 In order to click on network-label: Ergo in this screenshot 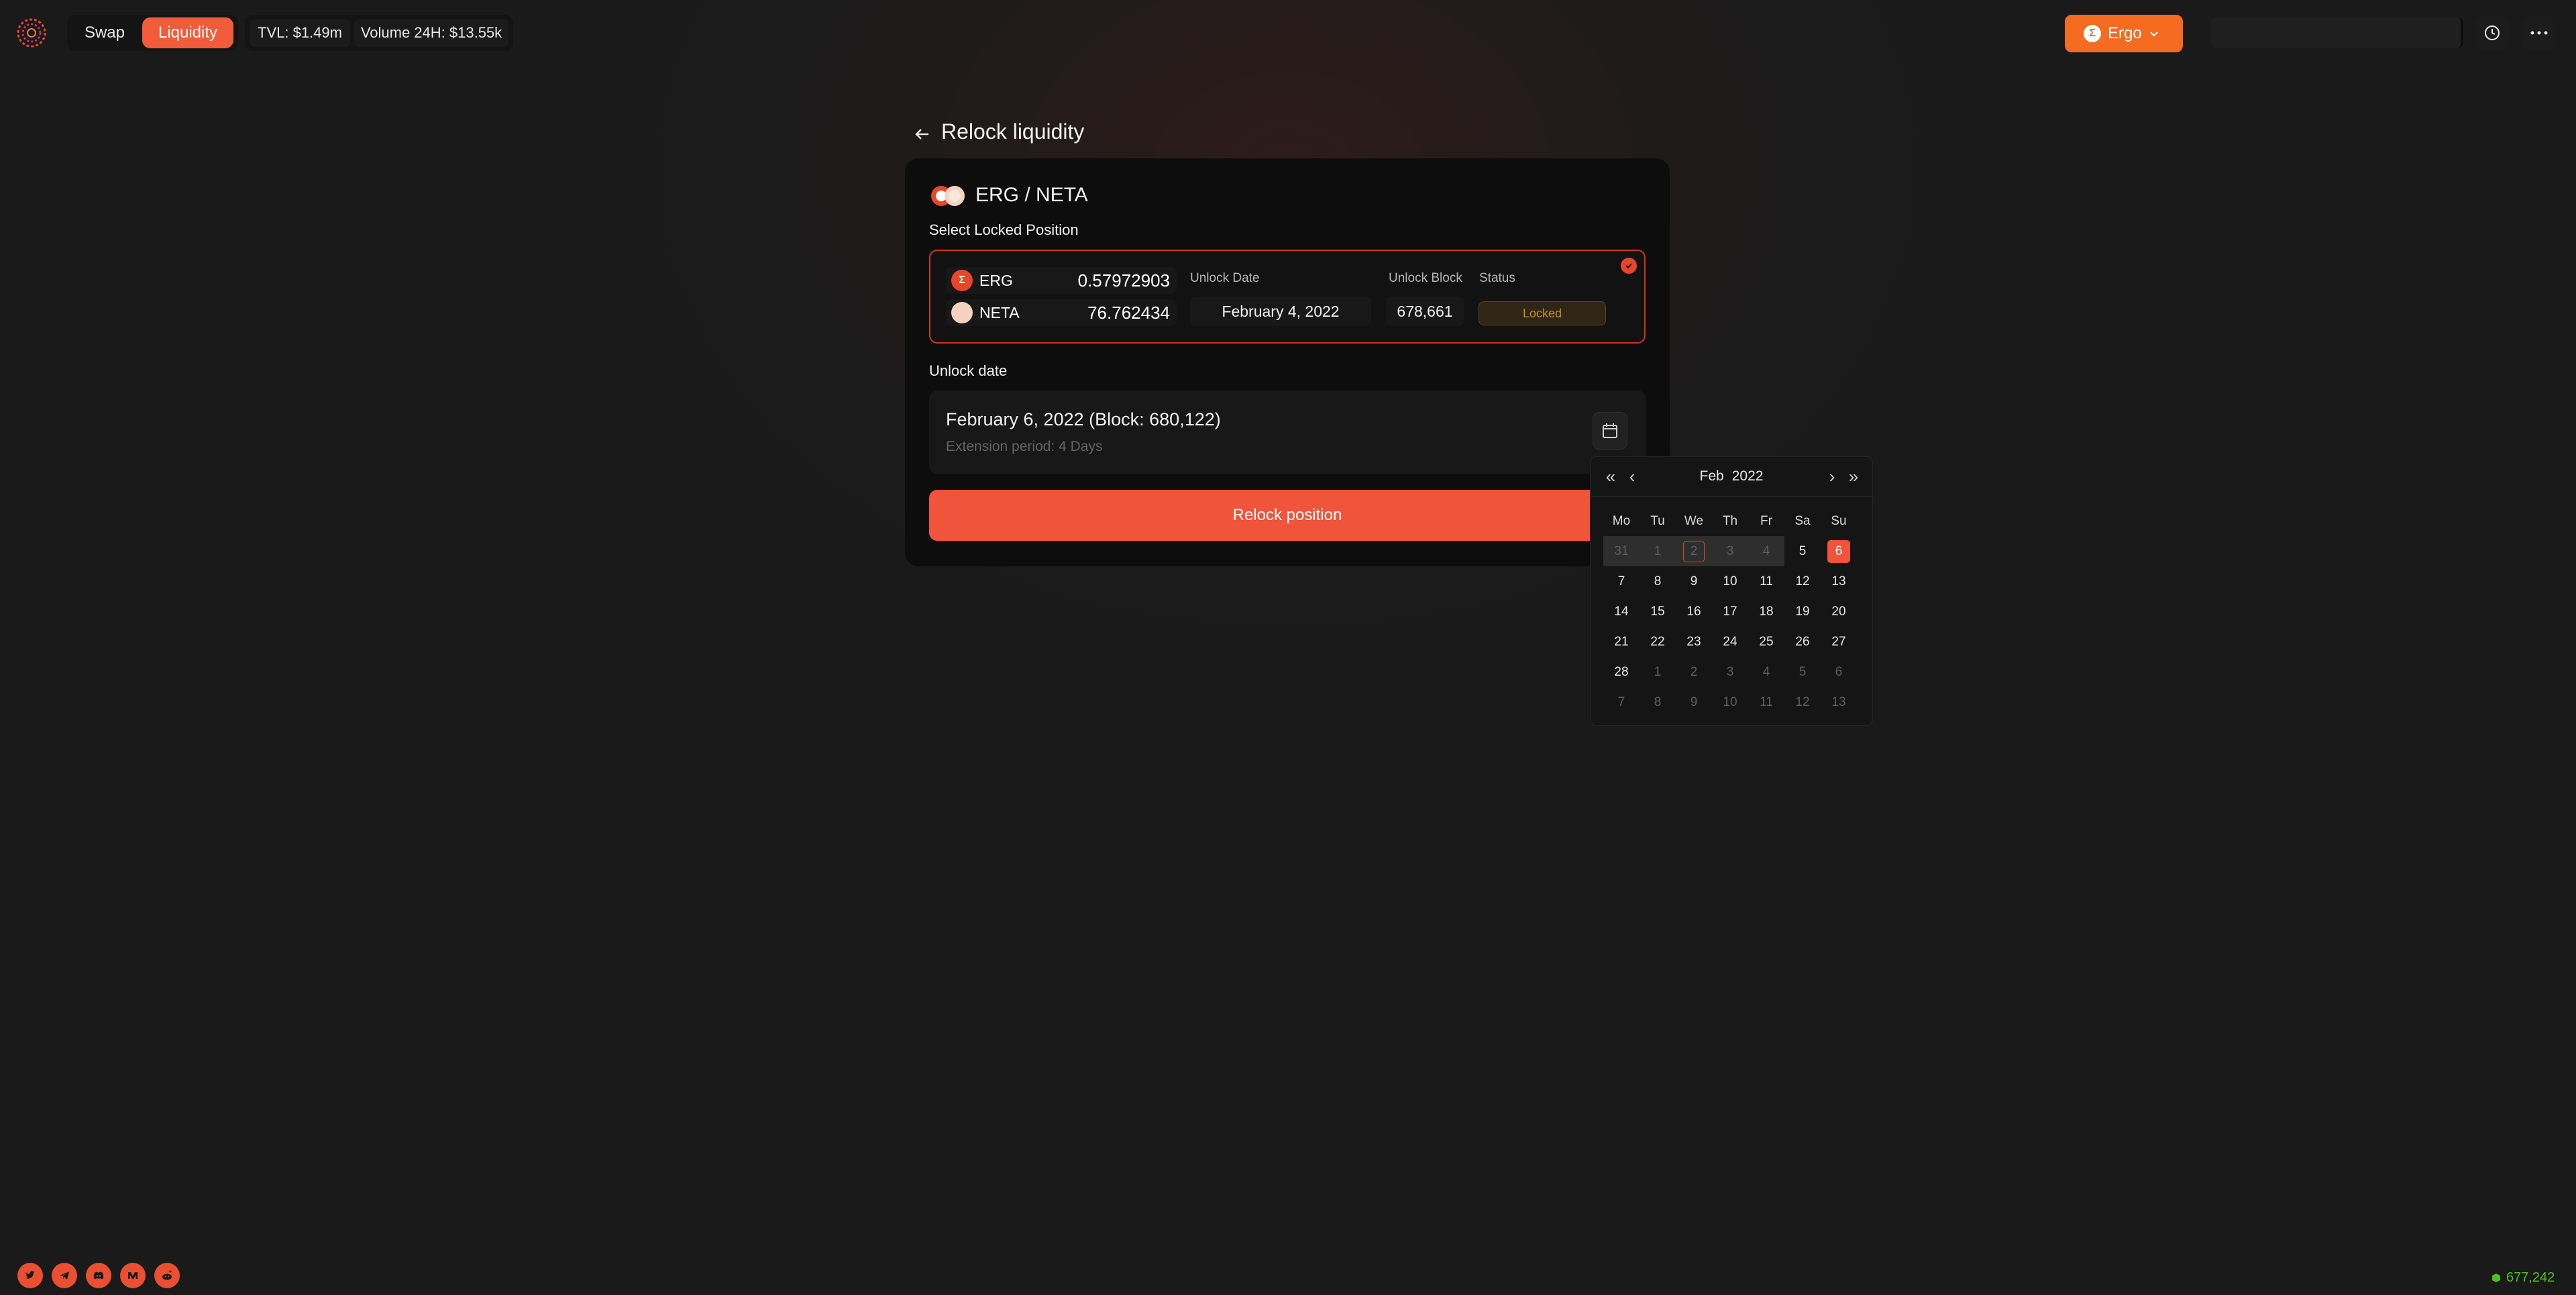, I will do `click(2125, 33)`.